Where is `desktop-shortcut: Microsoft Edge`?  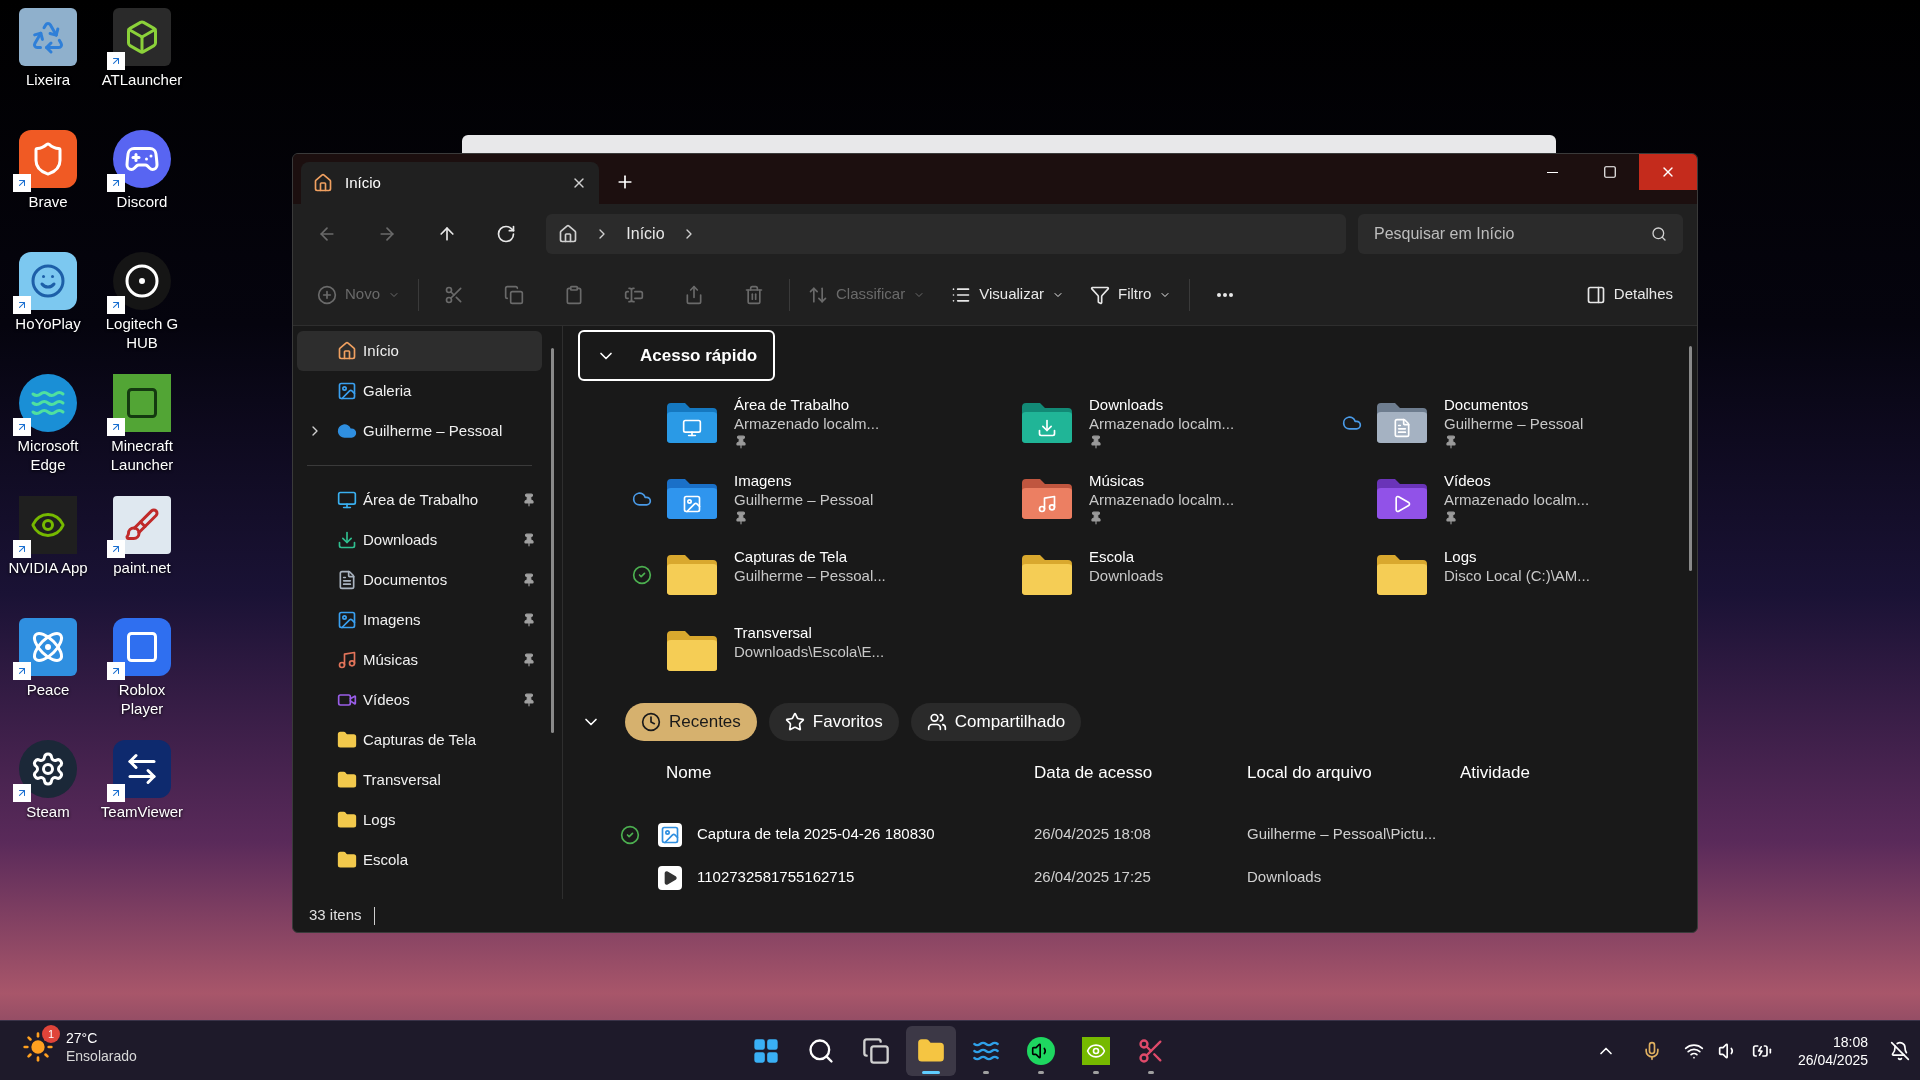 desktop-shortcut: Microsoft Edge is located at coordinates (48, 431).